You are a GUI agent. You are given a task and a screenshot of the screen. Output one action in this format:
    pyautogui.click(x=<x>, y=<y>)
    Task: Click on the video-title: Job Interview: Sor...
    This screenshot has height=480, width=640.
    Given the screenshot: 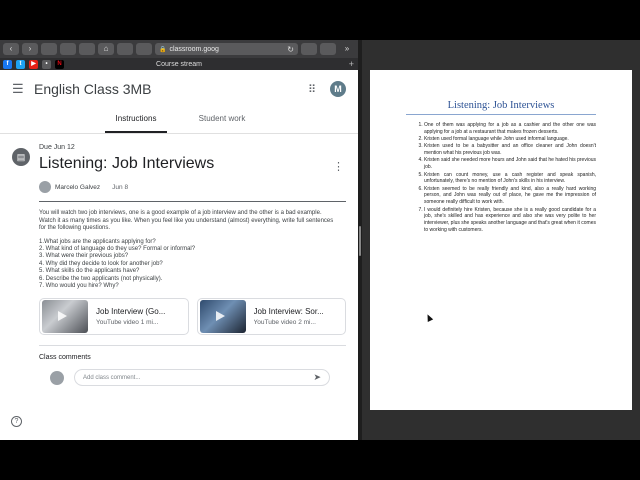 What is the action you would take?
    pyautogui.click(x=288, y=312)
    